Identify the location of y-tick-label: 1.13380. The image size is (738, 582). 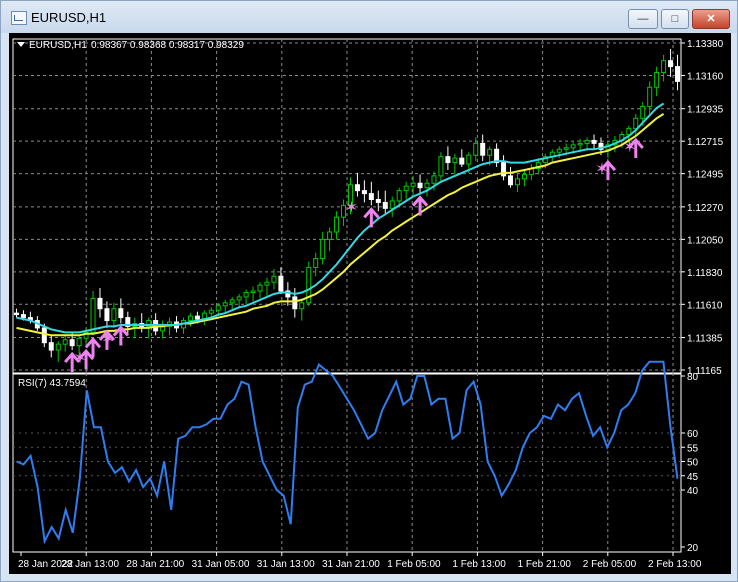
(705, 44).